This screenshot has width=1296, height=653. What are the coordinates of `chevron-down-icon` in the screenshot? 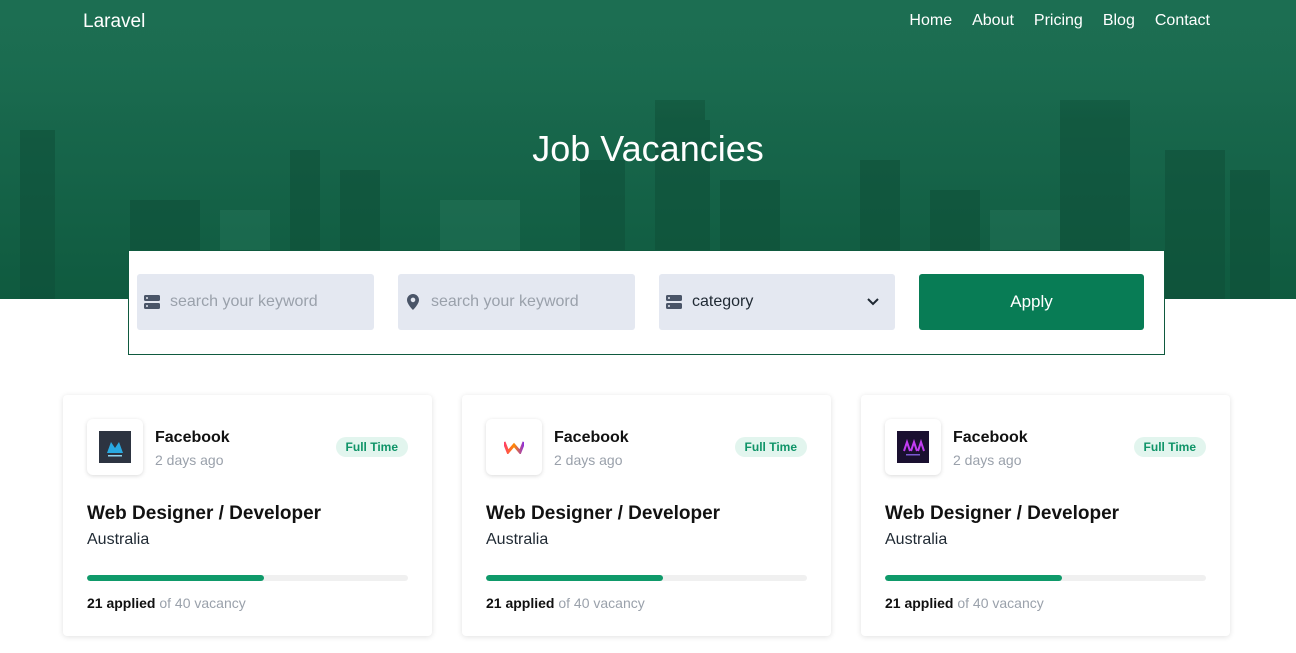 It's located at (874, 302).